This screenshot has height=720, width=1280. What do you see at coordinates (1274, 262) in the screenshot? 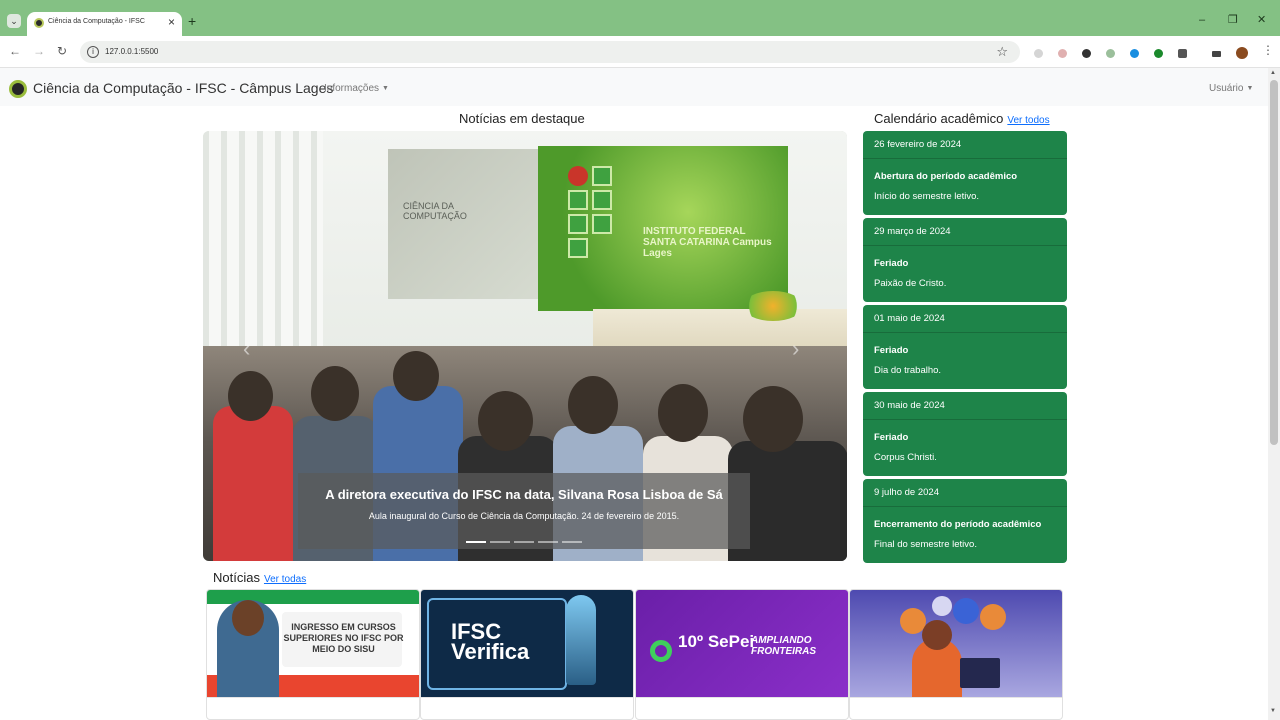
I see `scroll-thumb` at bounding box center [1274, 262].